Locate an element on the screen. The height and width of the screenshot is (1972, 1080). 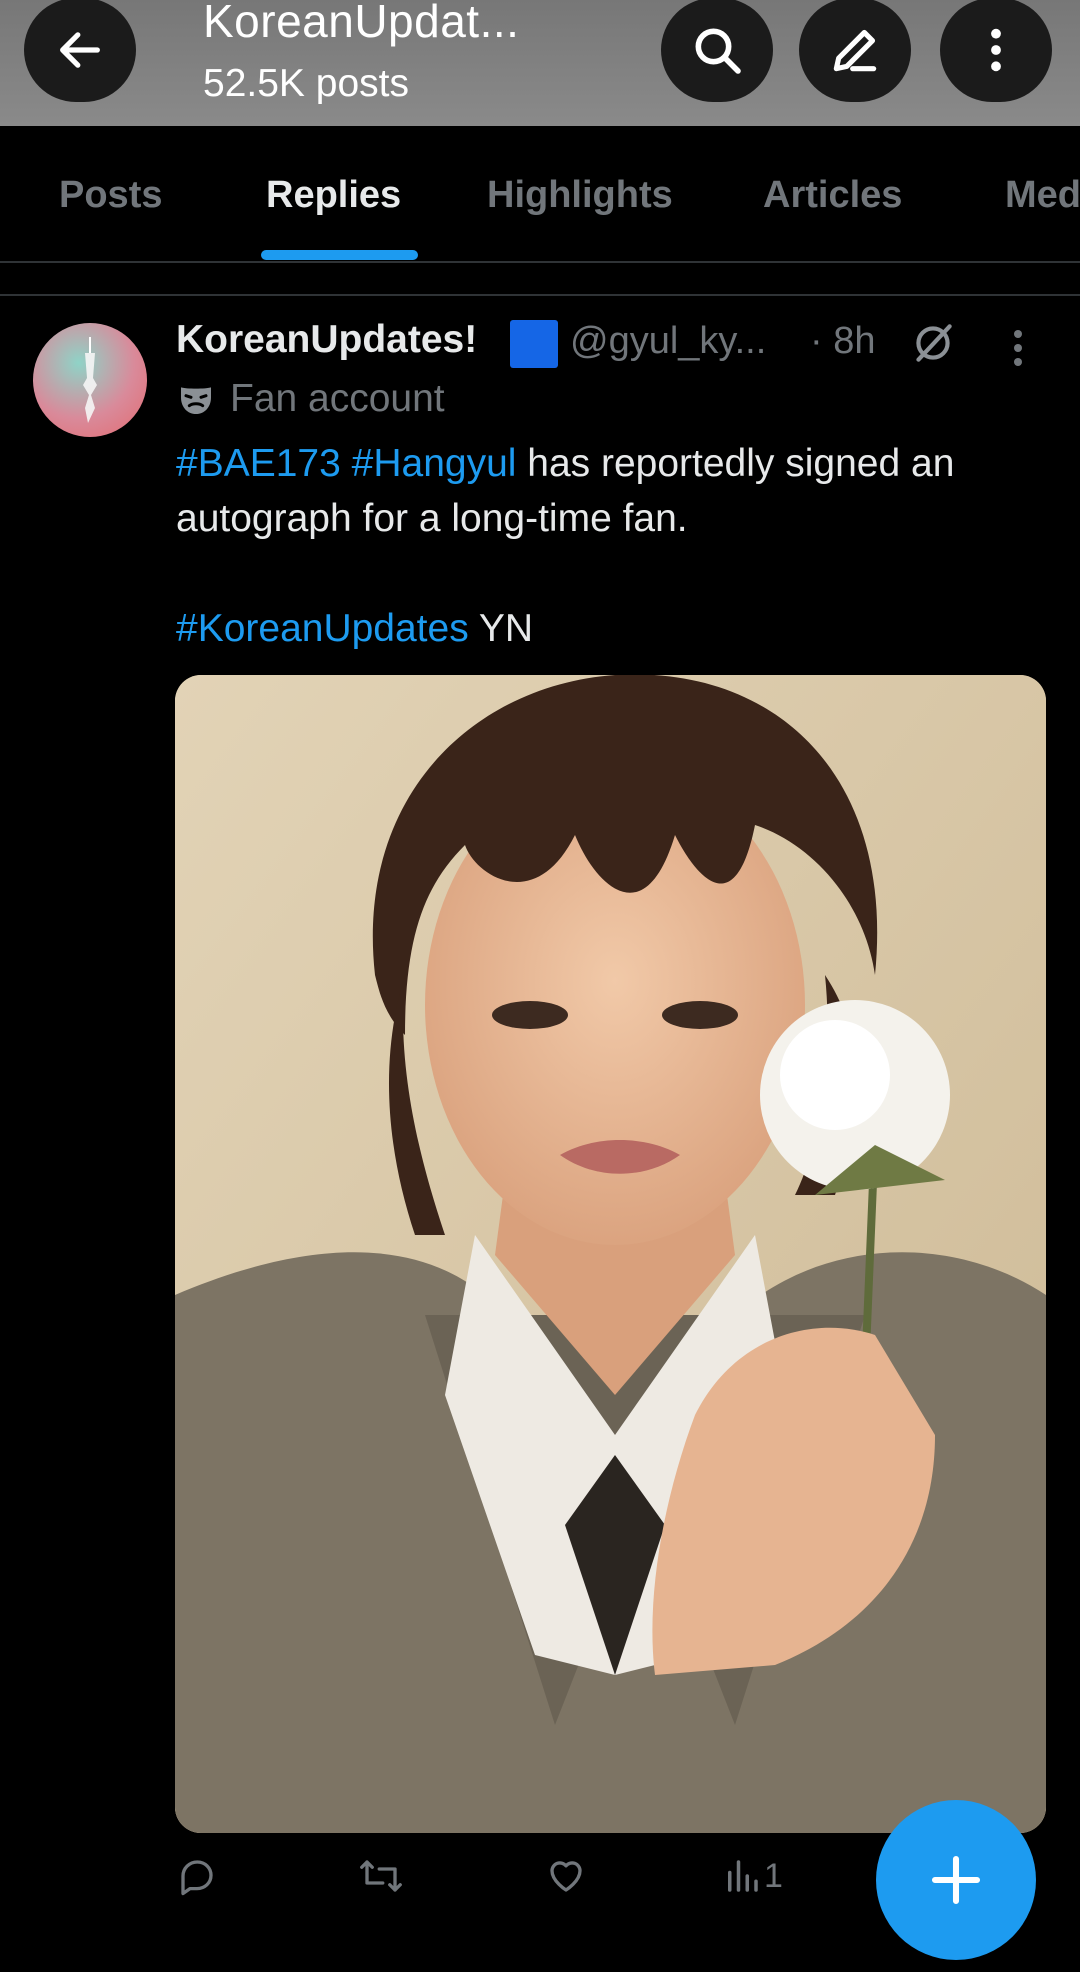
account-label: Fan account is located at coordinates (310, 399).